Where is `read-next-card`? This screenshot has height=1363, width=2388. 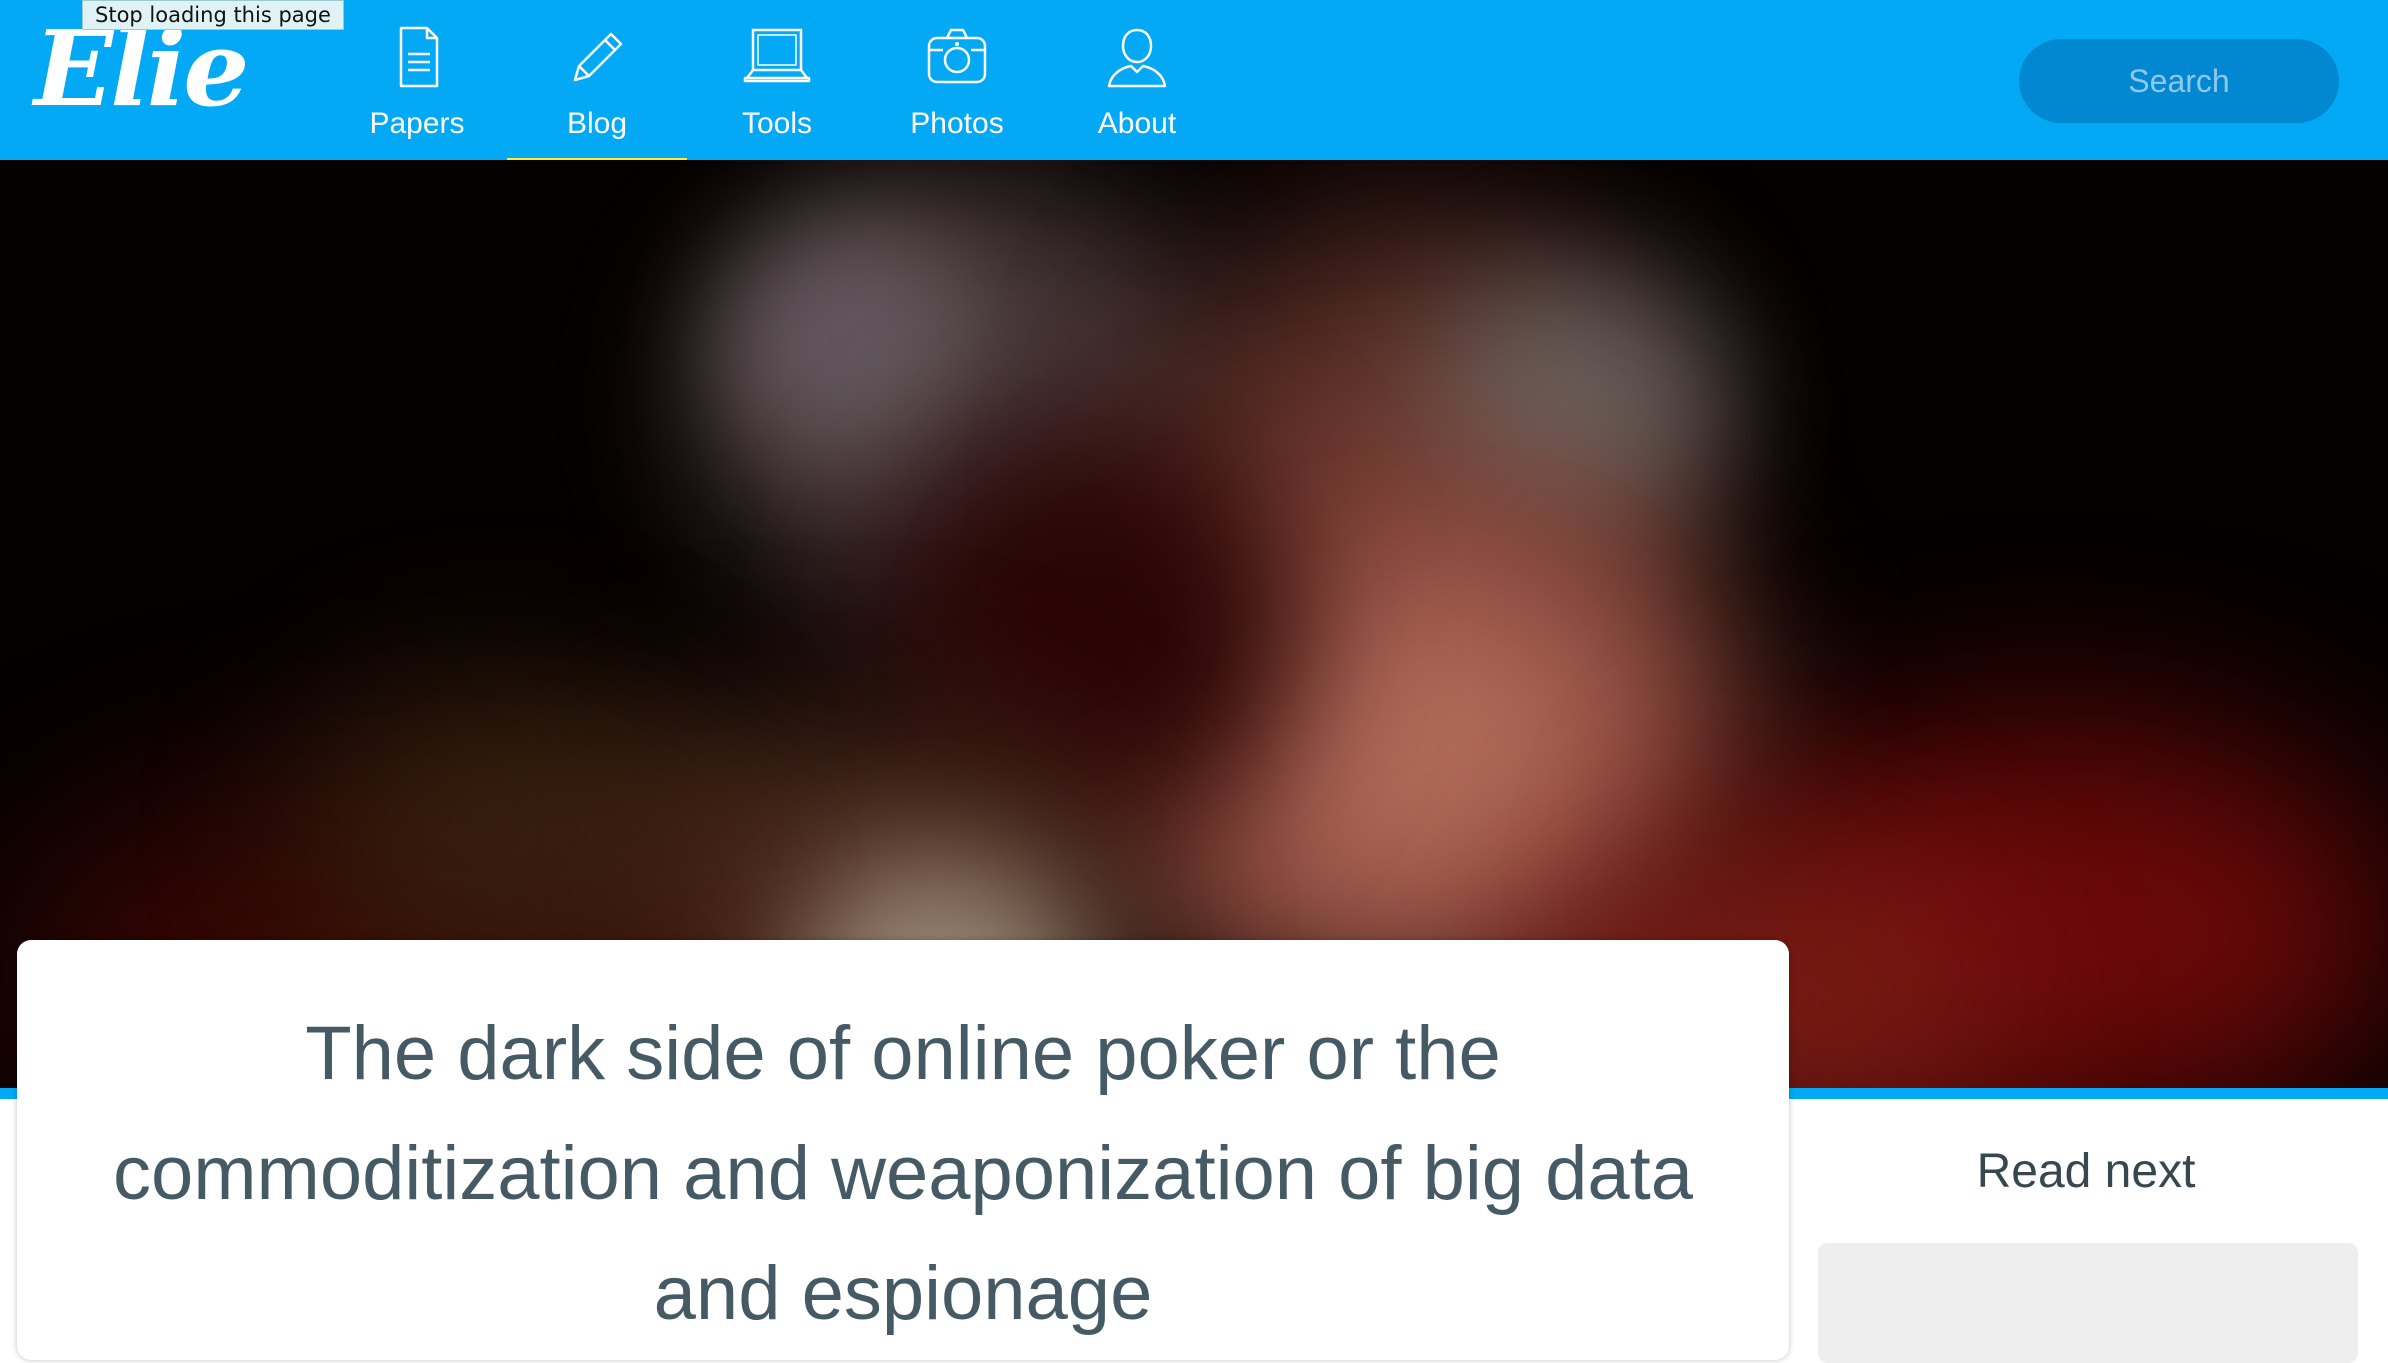
read-next-card is located at coordinates (2088, 1303).